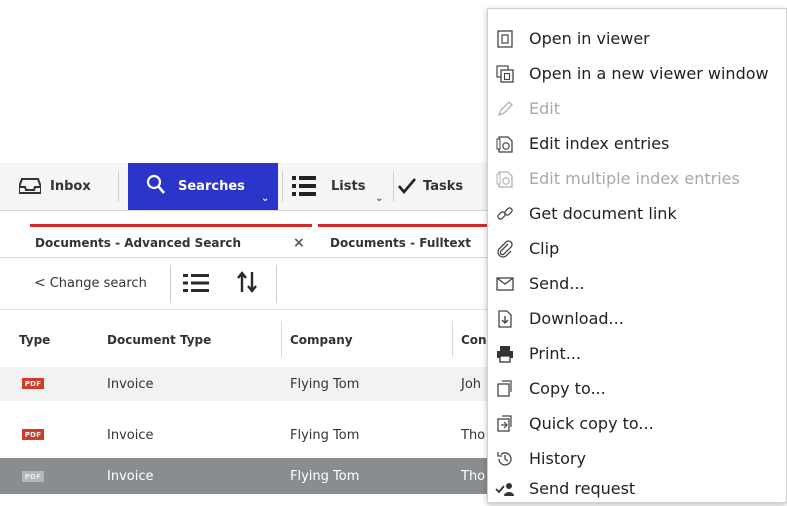  What do you see at coordinates (299, 243) in the screenshot?
I see `close-icon: ×` at bounding box center [299, 243].